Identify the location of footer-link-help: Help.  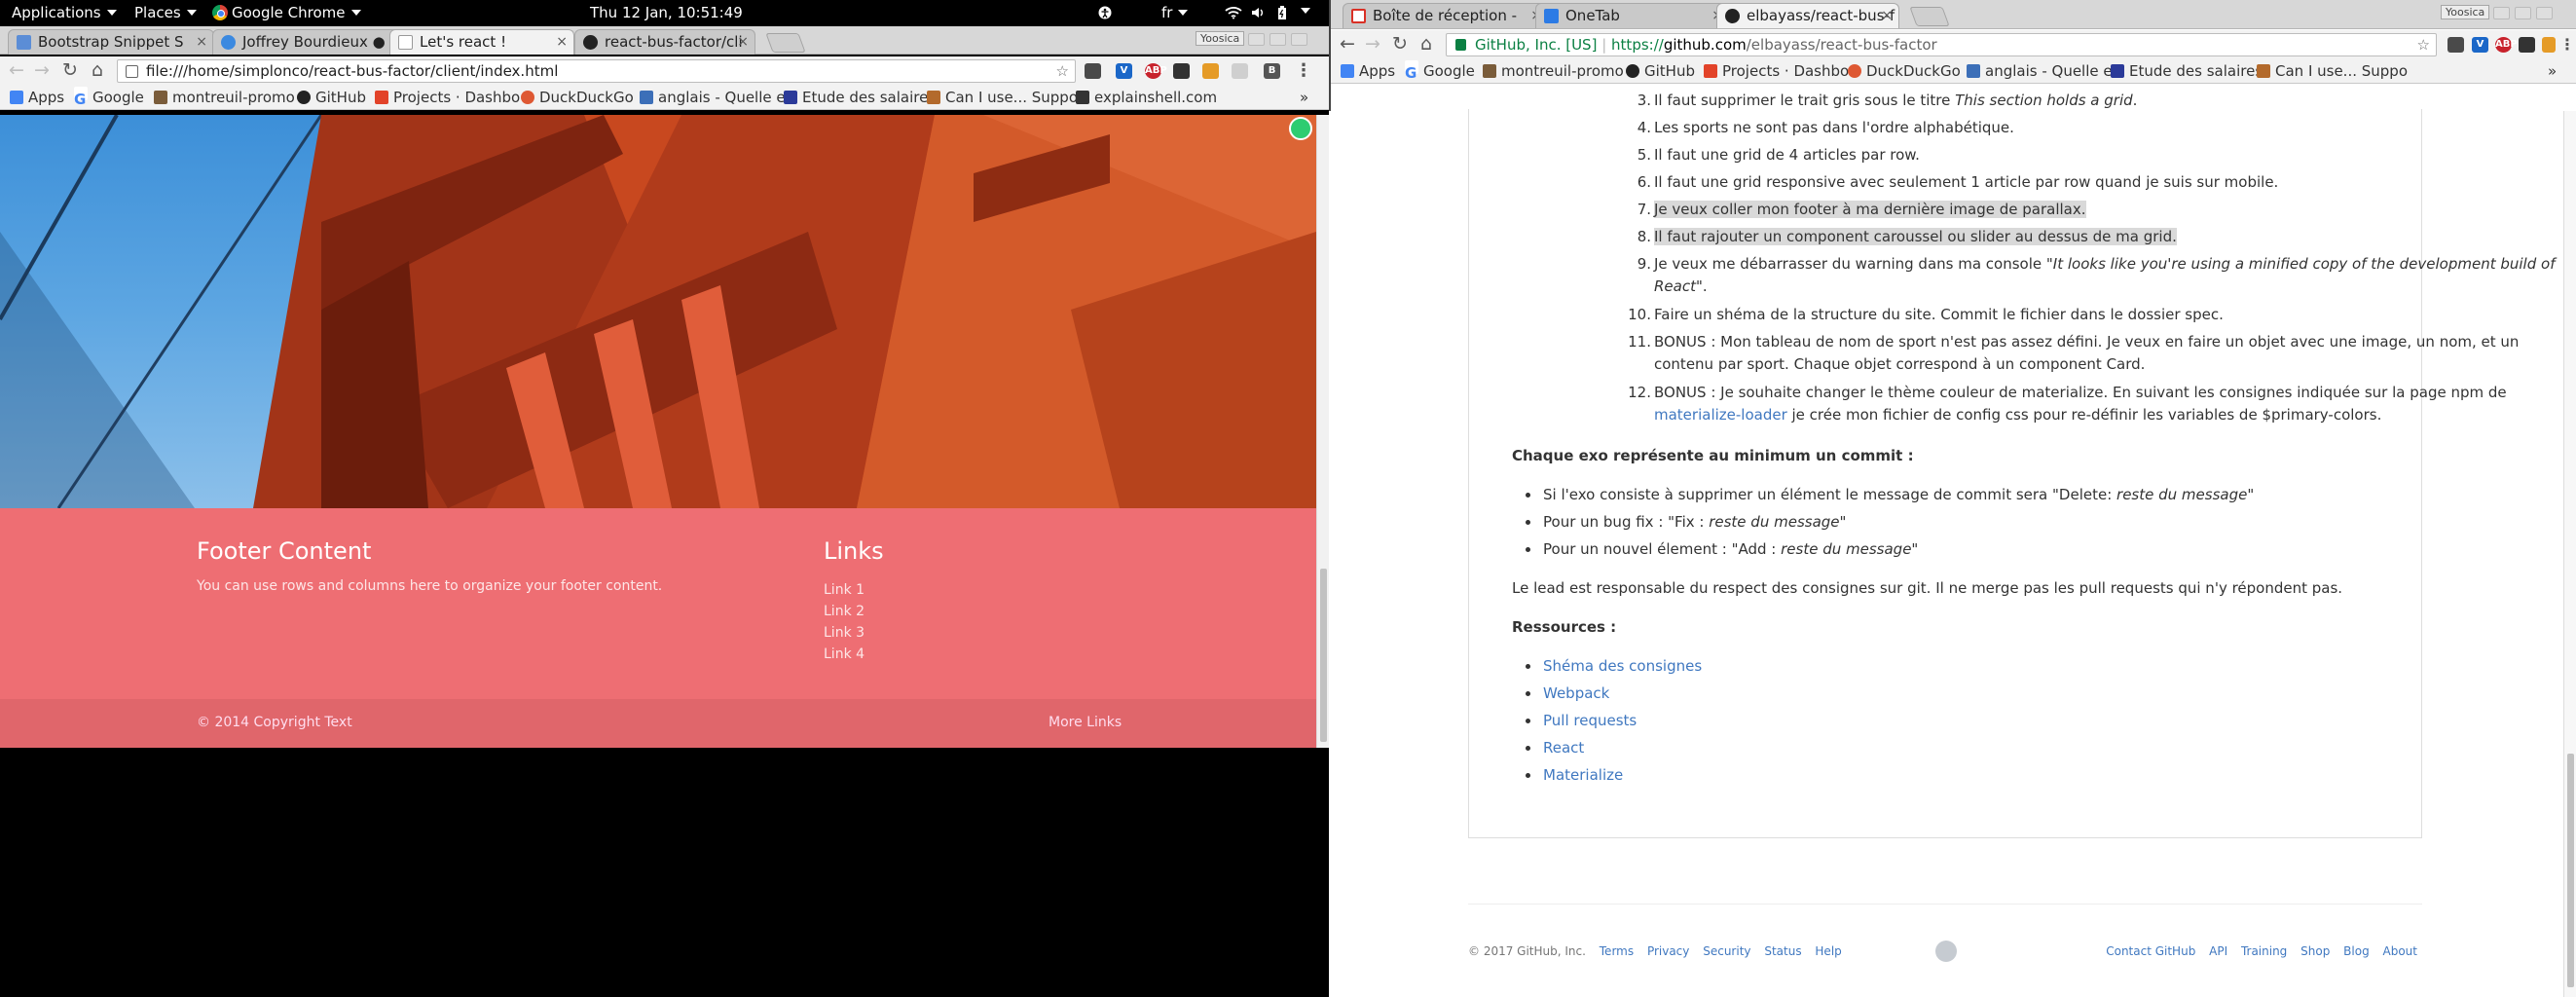
(1828, 951).